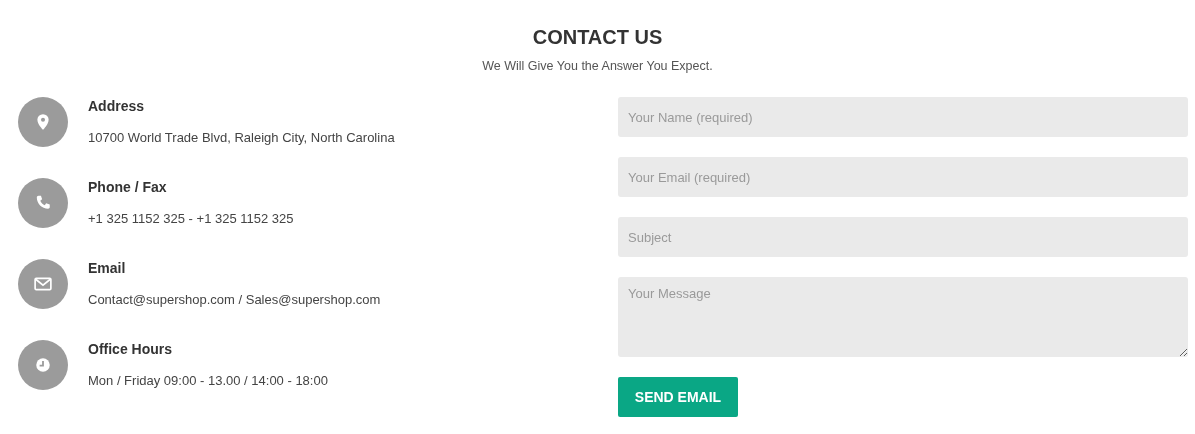 This screenshot has width=1195, height=434. I want to click on send-email-button: SEND EMAIL, so click(678, 397).